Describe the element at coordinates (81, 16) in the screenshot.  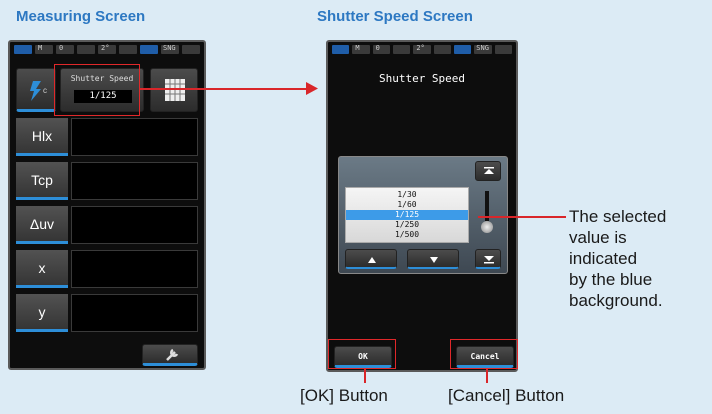
I see `measuring-screen-heading: Measuring Screen` at that location.